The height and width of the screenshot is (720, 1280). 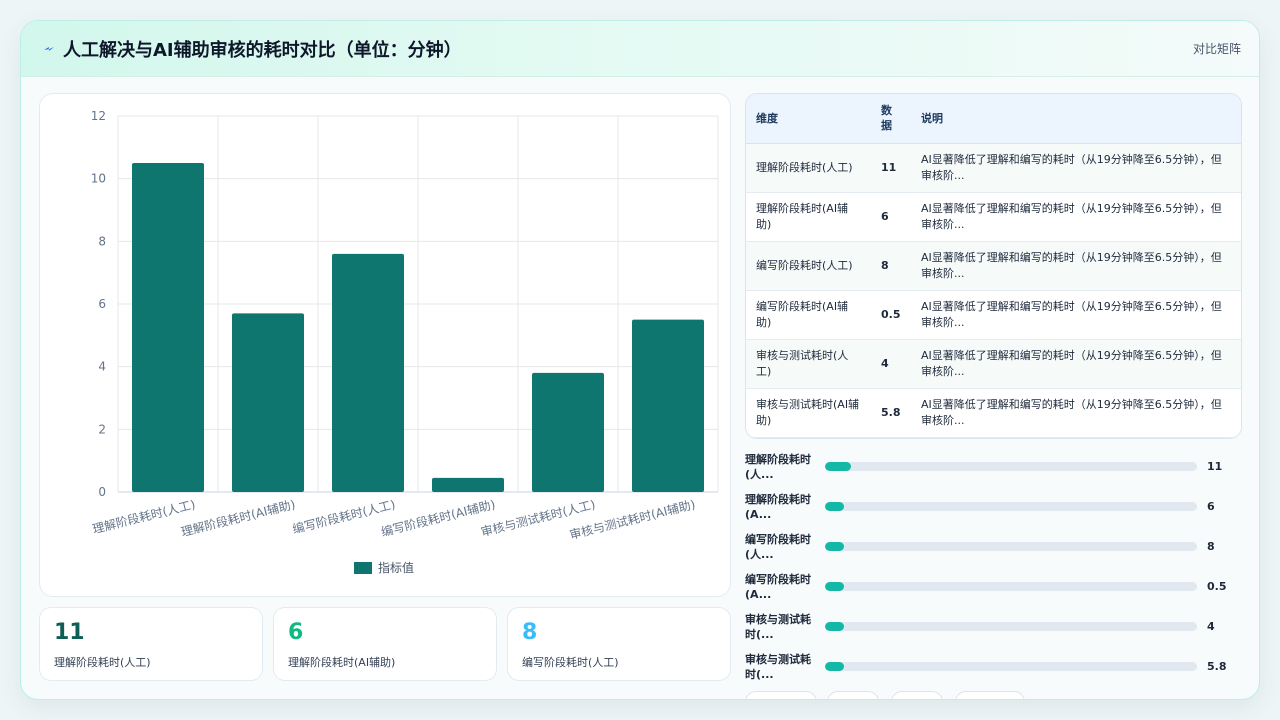 What do you see at coordinates (1215, 466) in the screenshot?
I see `progress-value: 11` at bounding box center [1215, 466].